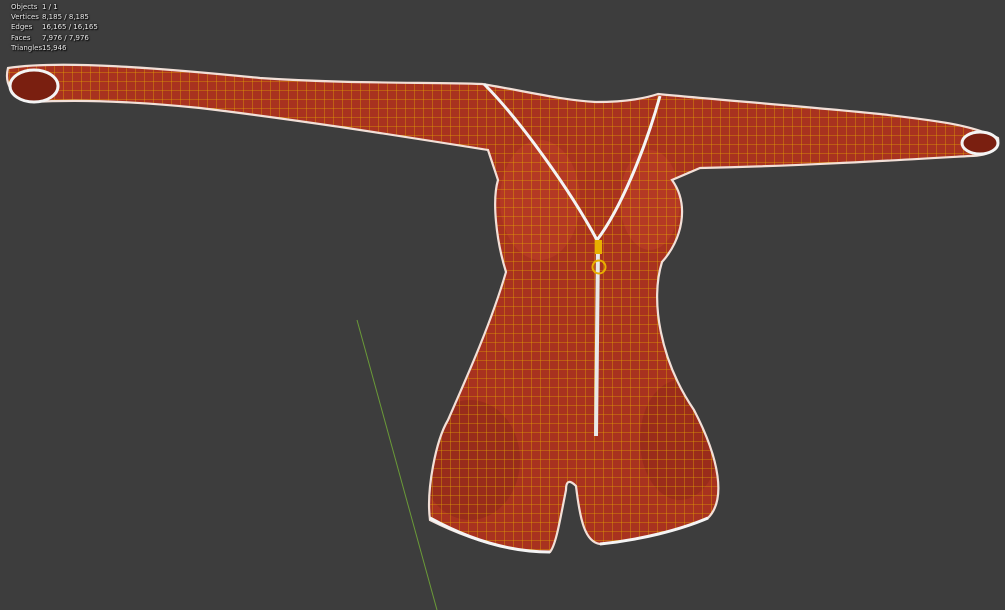 This screenshot has height=610, width=1005. I want to click on stat-label: Faces, so click(21, 37).